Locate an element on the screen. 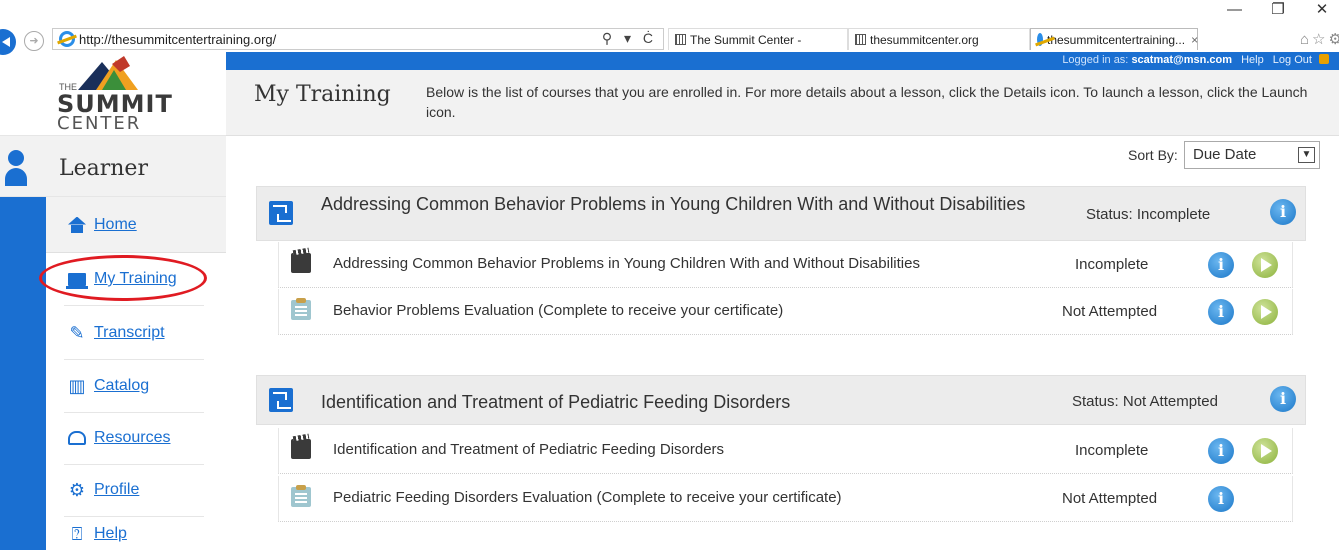  tab-summit-center: The Summit Center - is located at coordinates (758, 39).